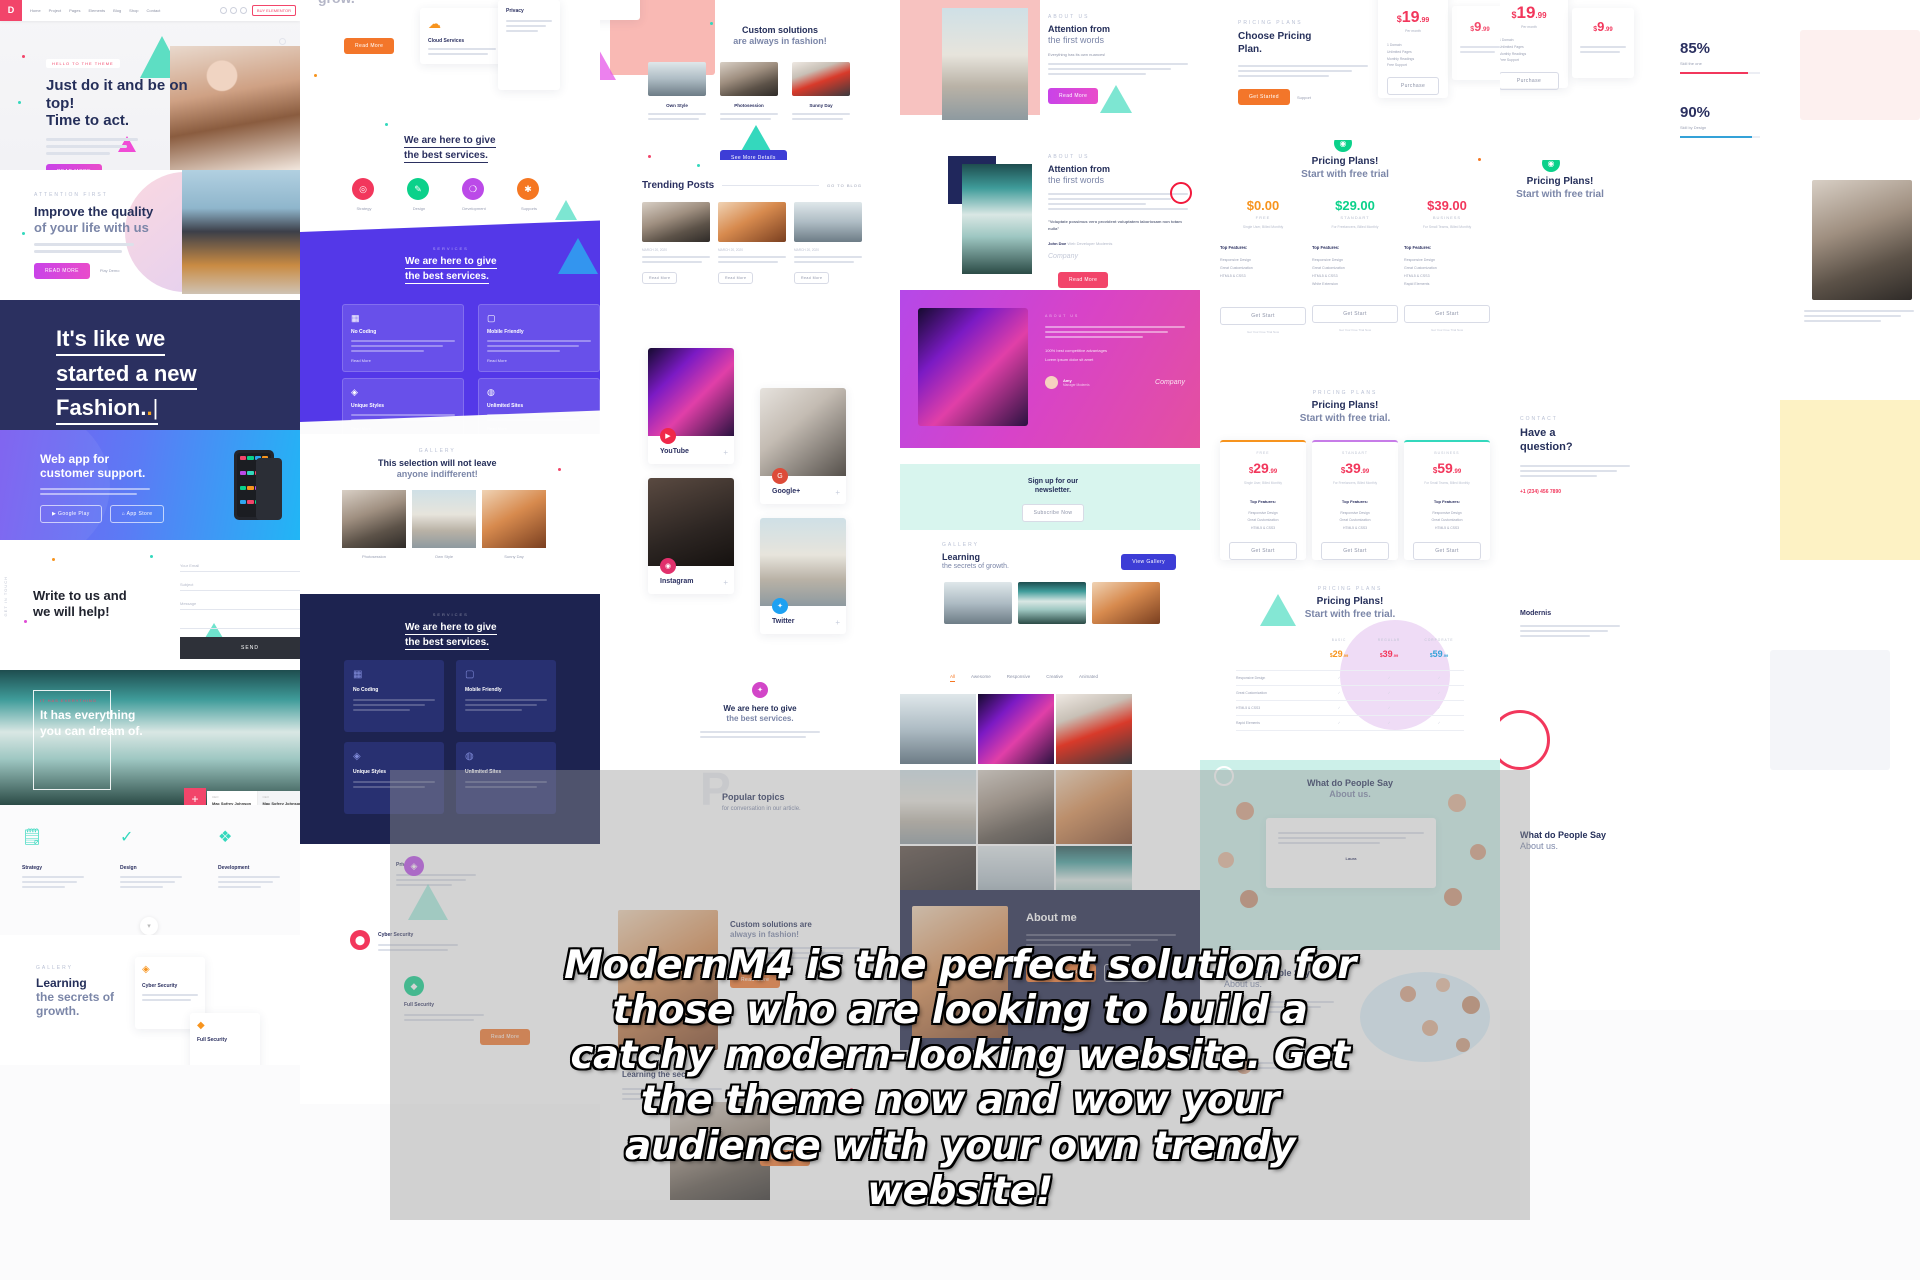 The image size is (1920, 1280). I want to click on service-item: ◎ Strategy, so click(364, 194).